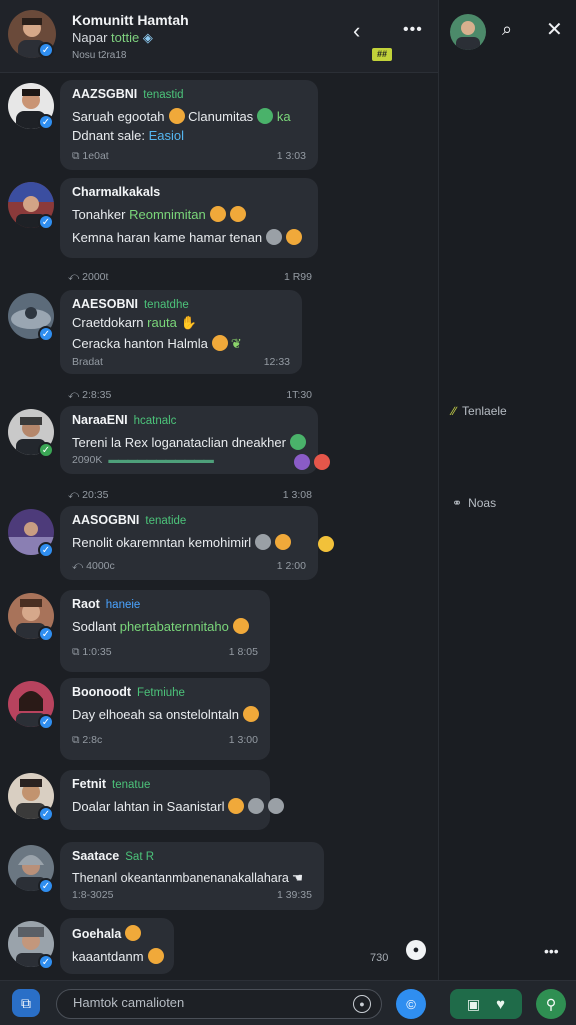  I want to click on subtitle-accent: tottie, so click(125, 37).